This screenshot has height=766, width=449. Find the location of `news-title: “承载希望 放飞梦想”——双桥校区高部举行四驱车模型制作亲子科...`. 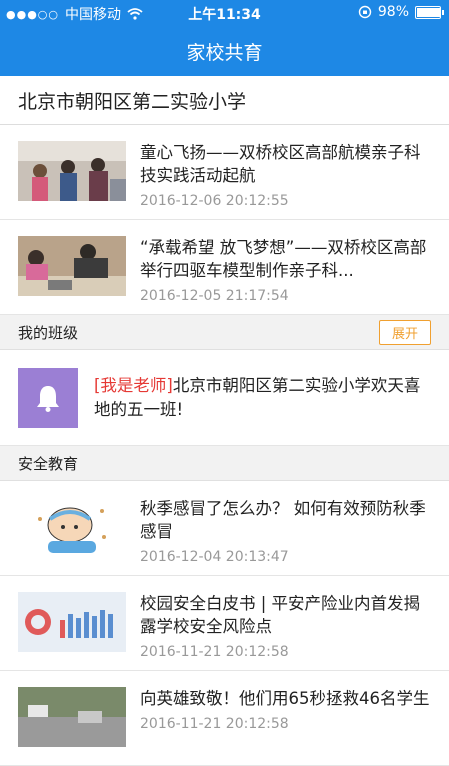

news-title: “承载希望 放飞梦想”——双桥校区高部举行四驱车模型制作亲子科... is located at coordinates (283, 259).